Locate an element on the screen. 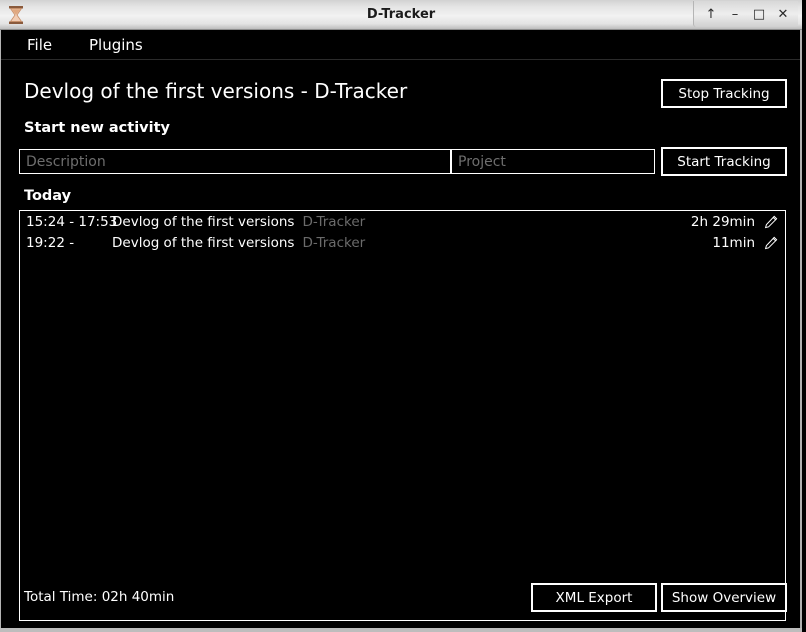 This screenshot has width=806, height=632. show-overview-button: Show Overview is located at coordinates (724, 597).